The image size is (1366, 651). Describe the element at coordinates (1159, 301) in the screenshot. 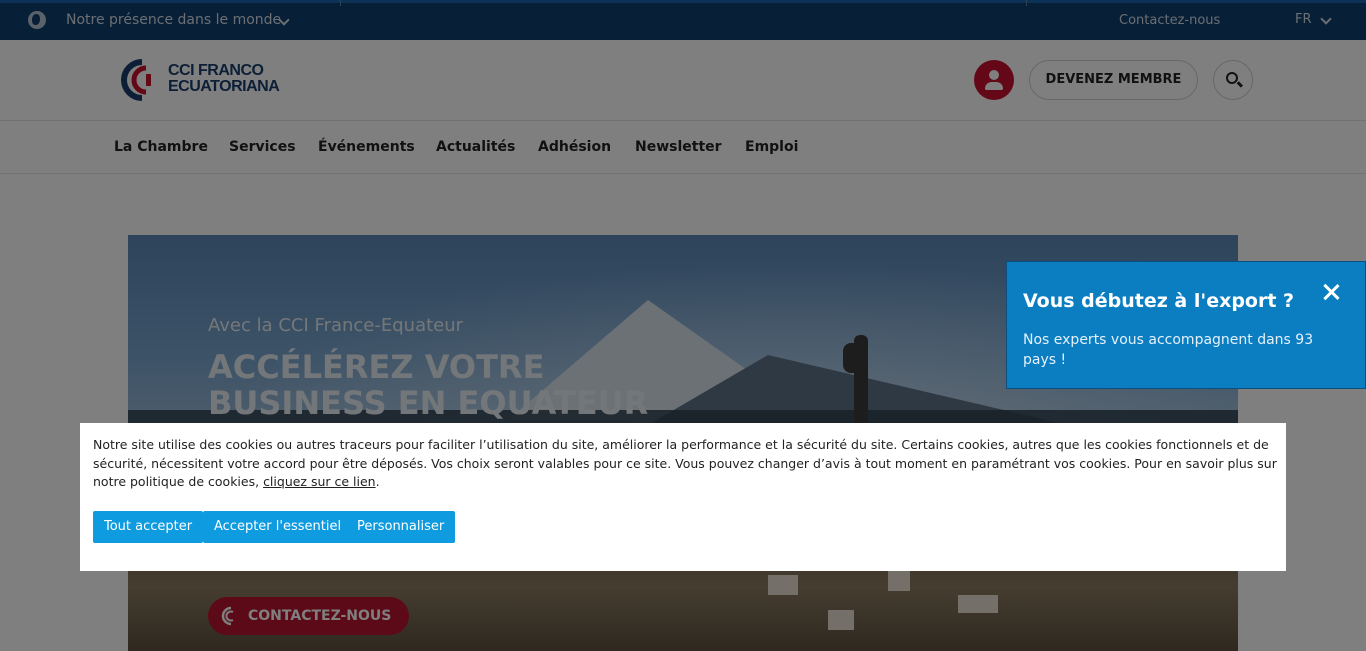

I see `export-popup-title: Vous débutez à l'export ?` at that location.